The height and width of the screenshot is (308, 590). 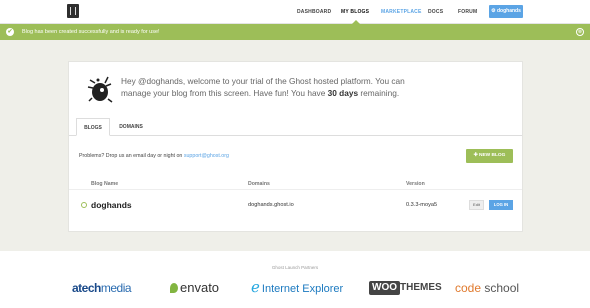 What do you see at coordinates (405, 288) in the screenshot?
I see `woothemes-logo: WOO THEMES` at bounding box center [405, 288].